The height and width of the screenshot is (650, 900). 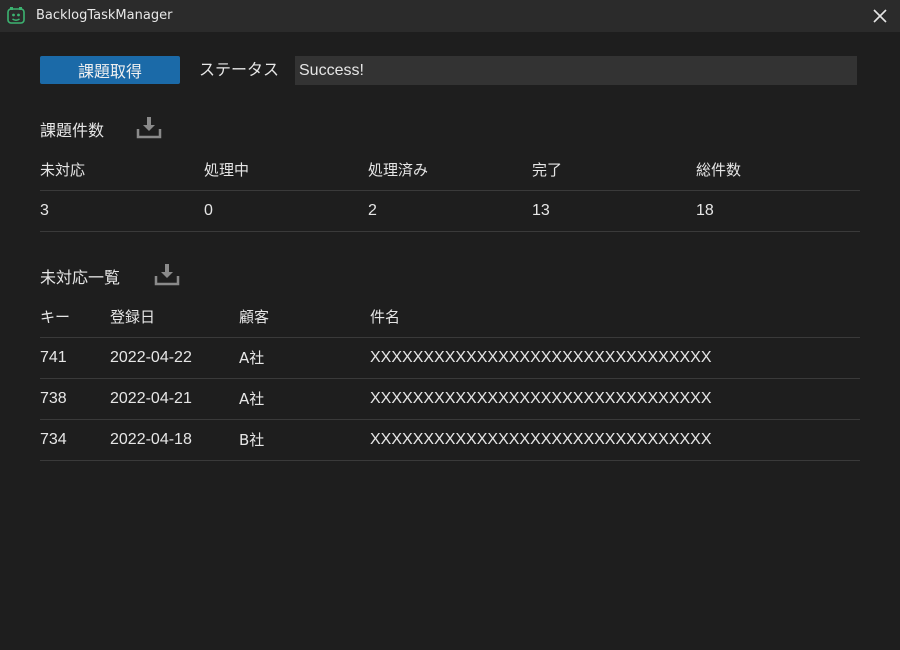 I want to click on window-title: BacklogTaskManager, so click(x=104, y=15).